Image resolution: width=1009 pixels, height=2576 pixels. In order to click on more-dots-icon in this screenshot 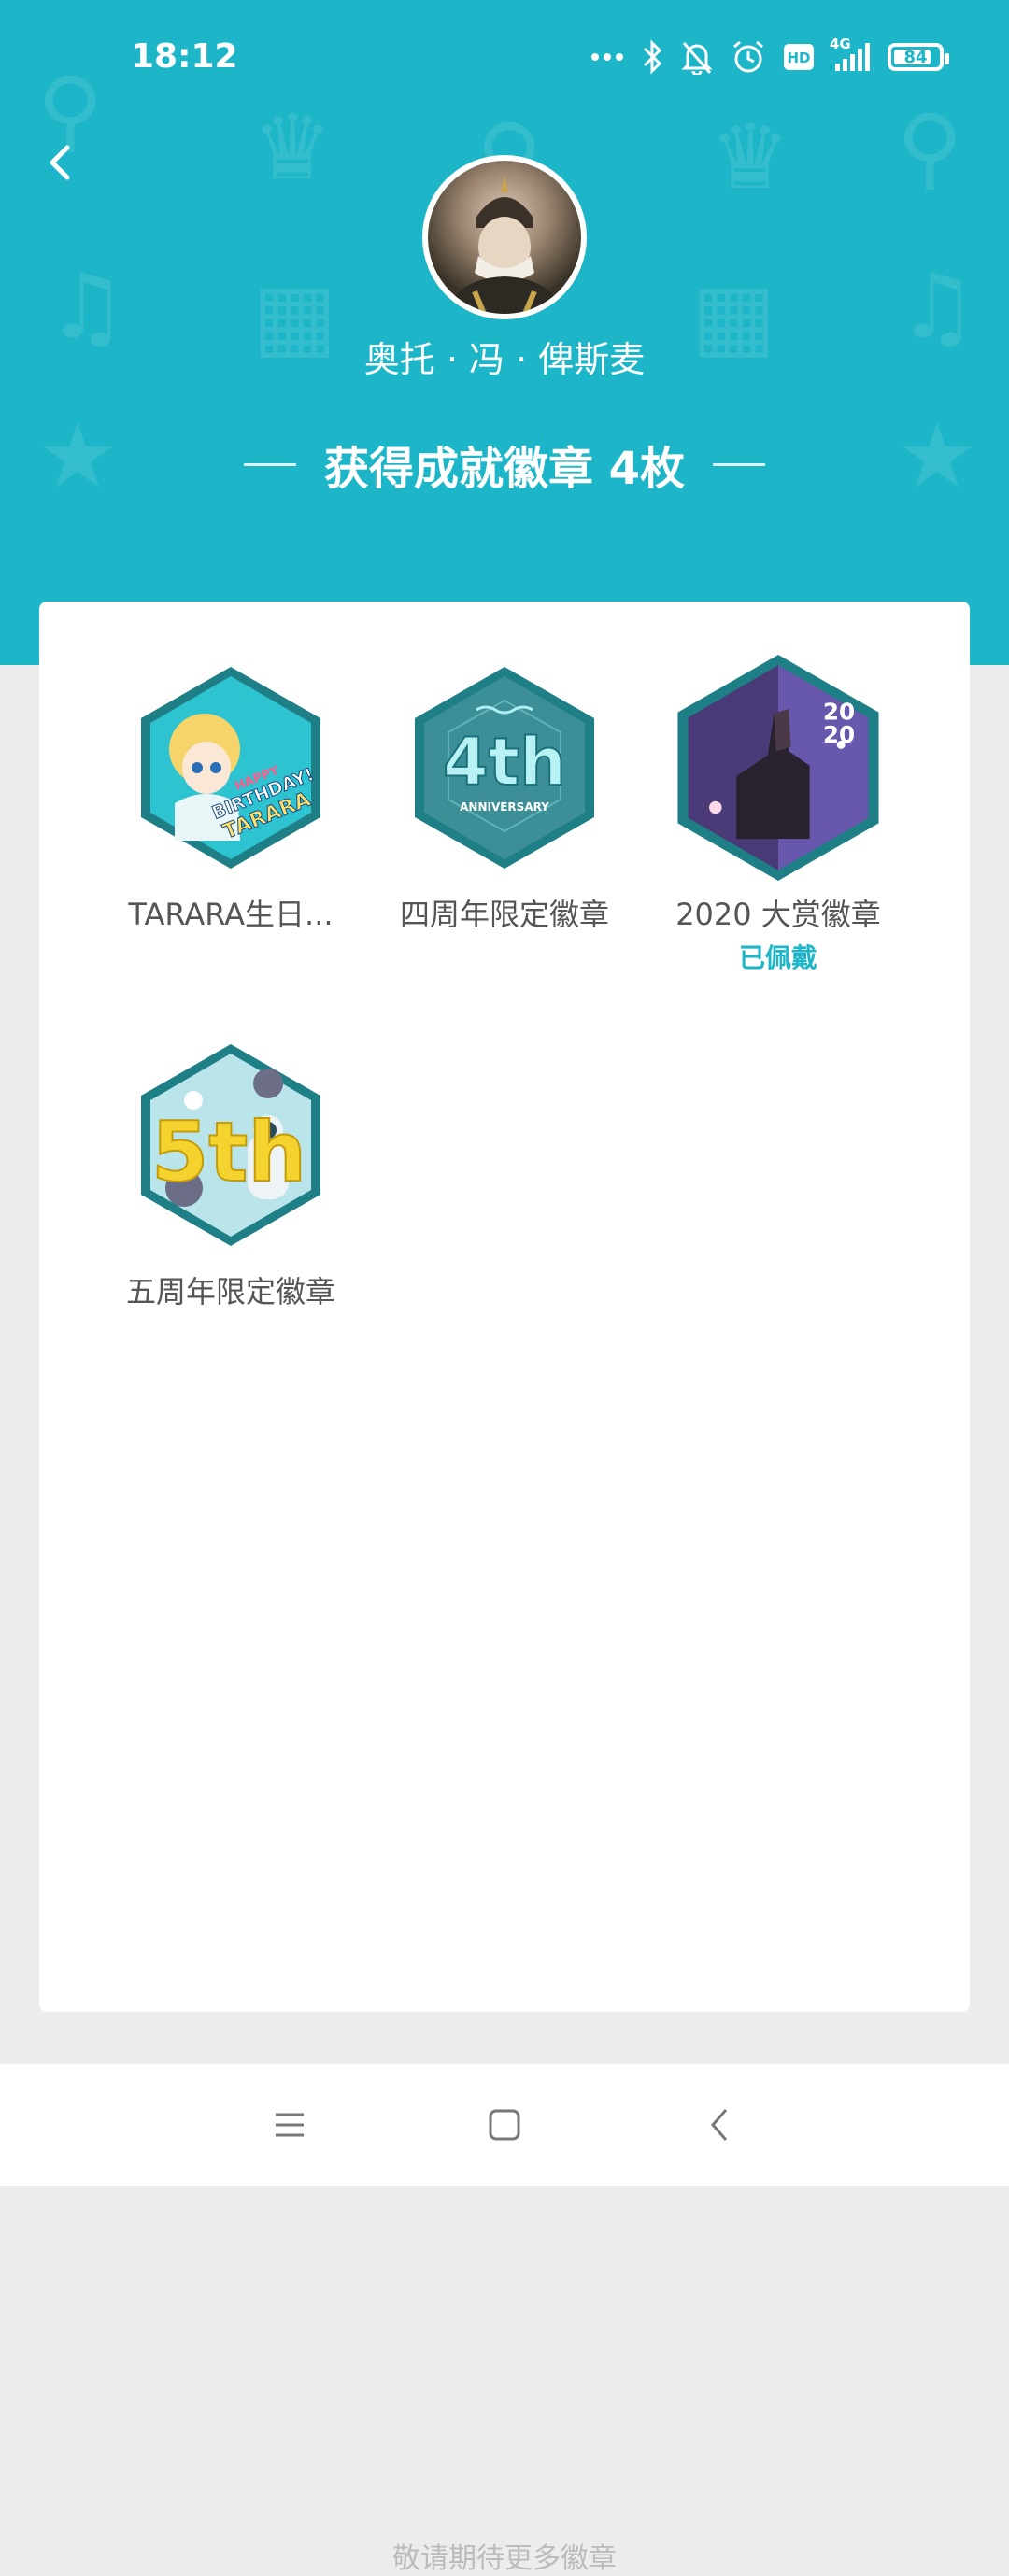, I will do `click(607, 57)`.